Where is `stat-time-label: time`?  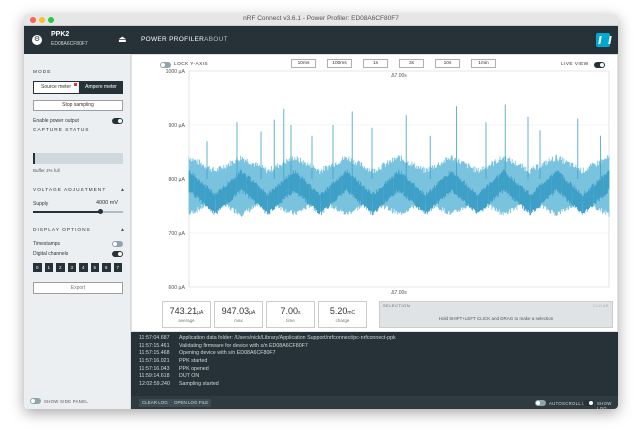
stat-time-label: time is located at coordinates (290, 320).